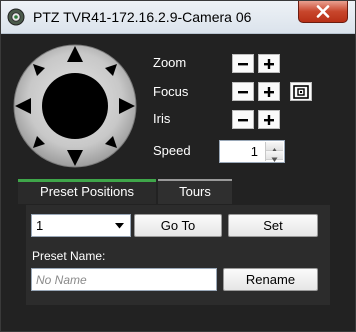 This screenshot has width=356, height=332. I want to click on pan-tilt-joystick, so click(75, 106).